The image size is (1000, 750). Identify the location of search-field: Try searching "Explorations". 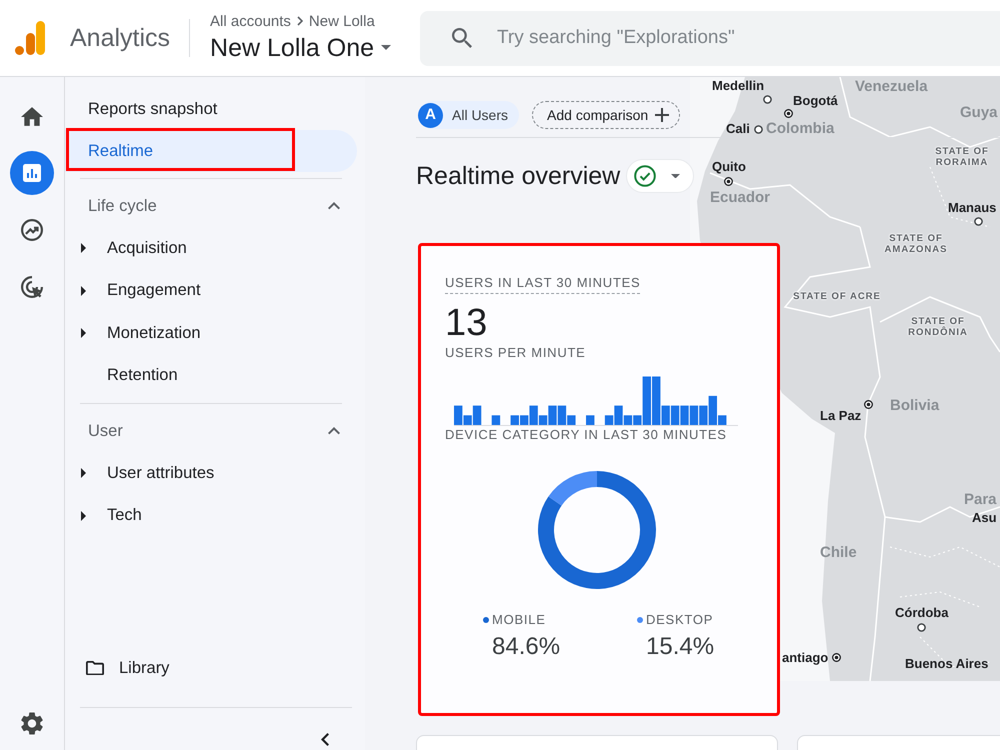
(710, 38).